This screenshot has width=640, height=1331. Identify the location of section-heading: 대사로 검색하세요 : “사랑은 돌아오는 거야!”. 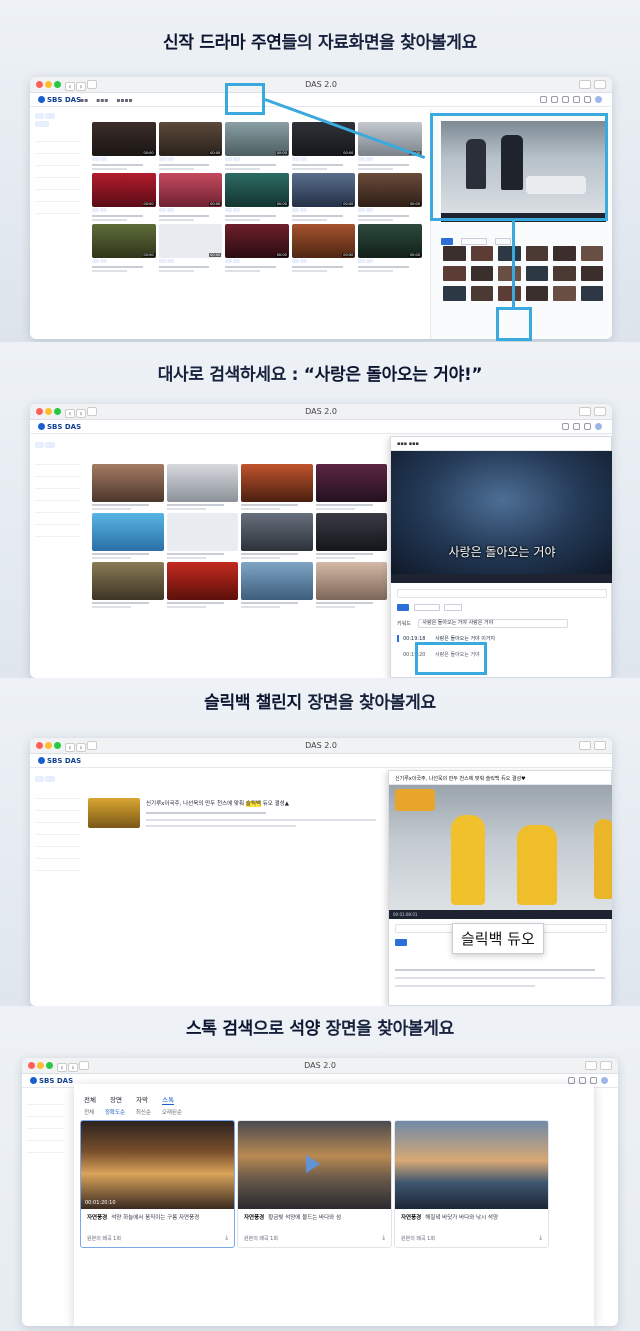
(320, 372).